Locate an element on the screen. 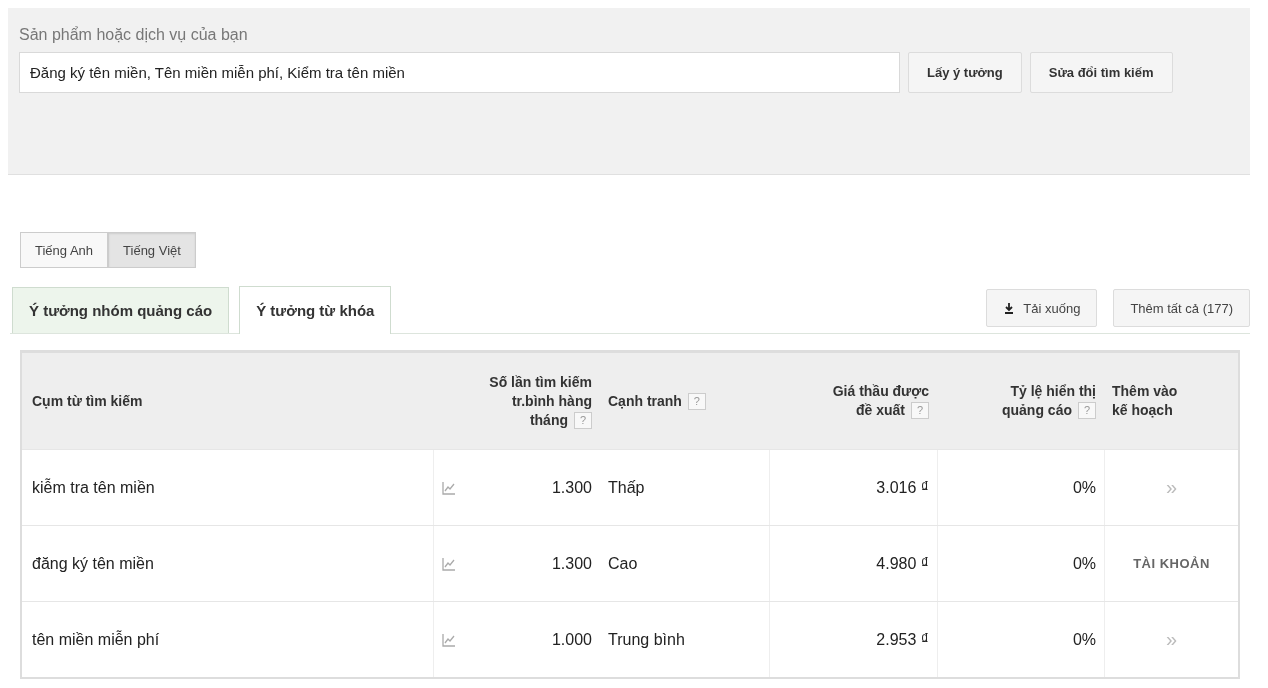 The height and width of the screenshot is (688, 1268). tab: Ý tưởng từ khóa is located at coordinates (315, 310).